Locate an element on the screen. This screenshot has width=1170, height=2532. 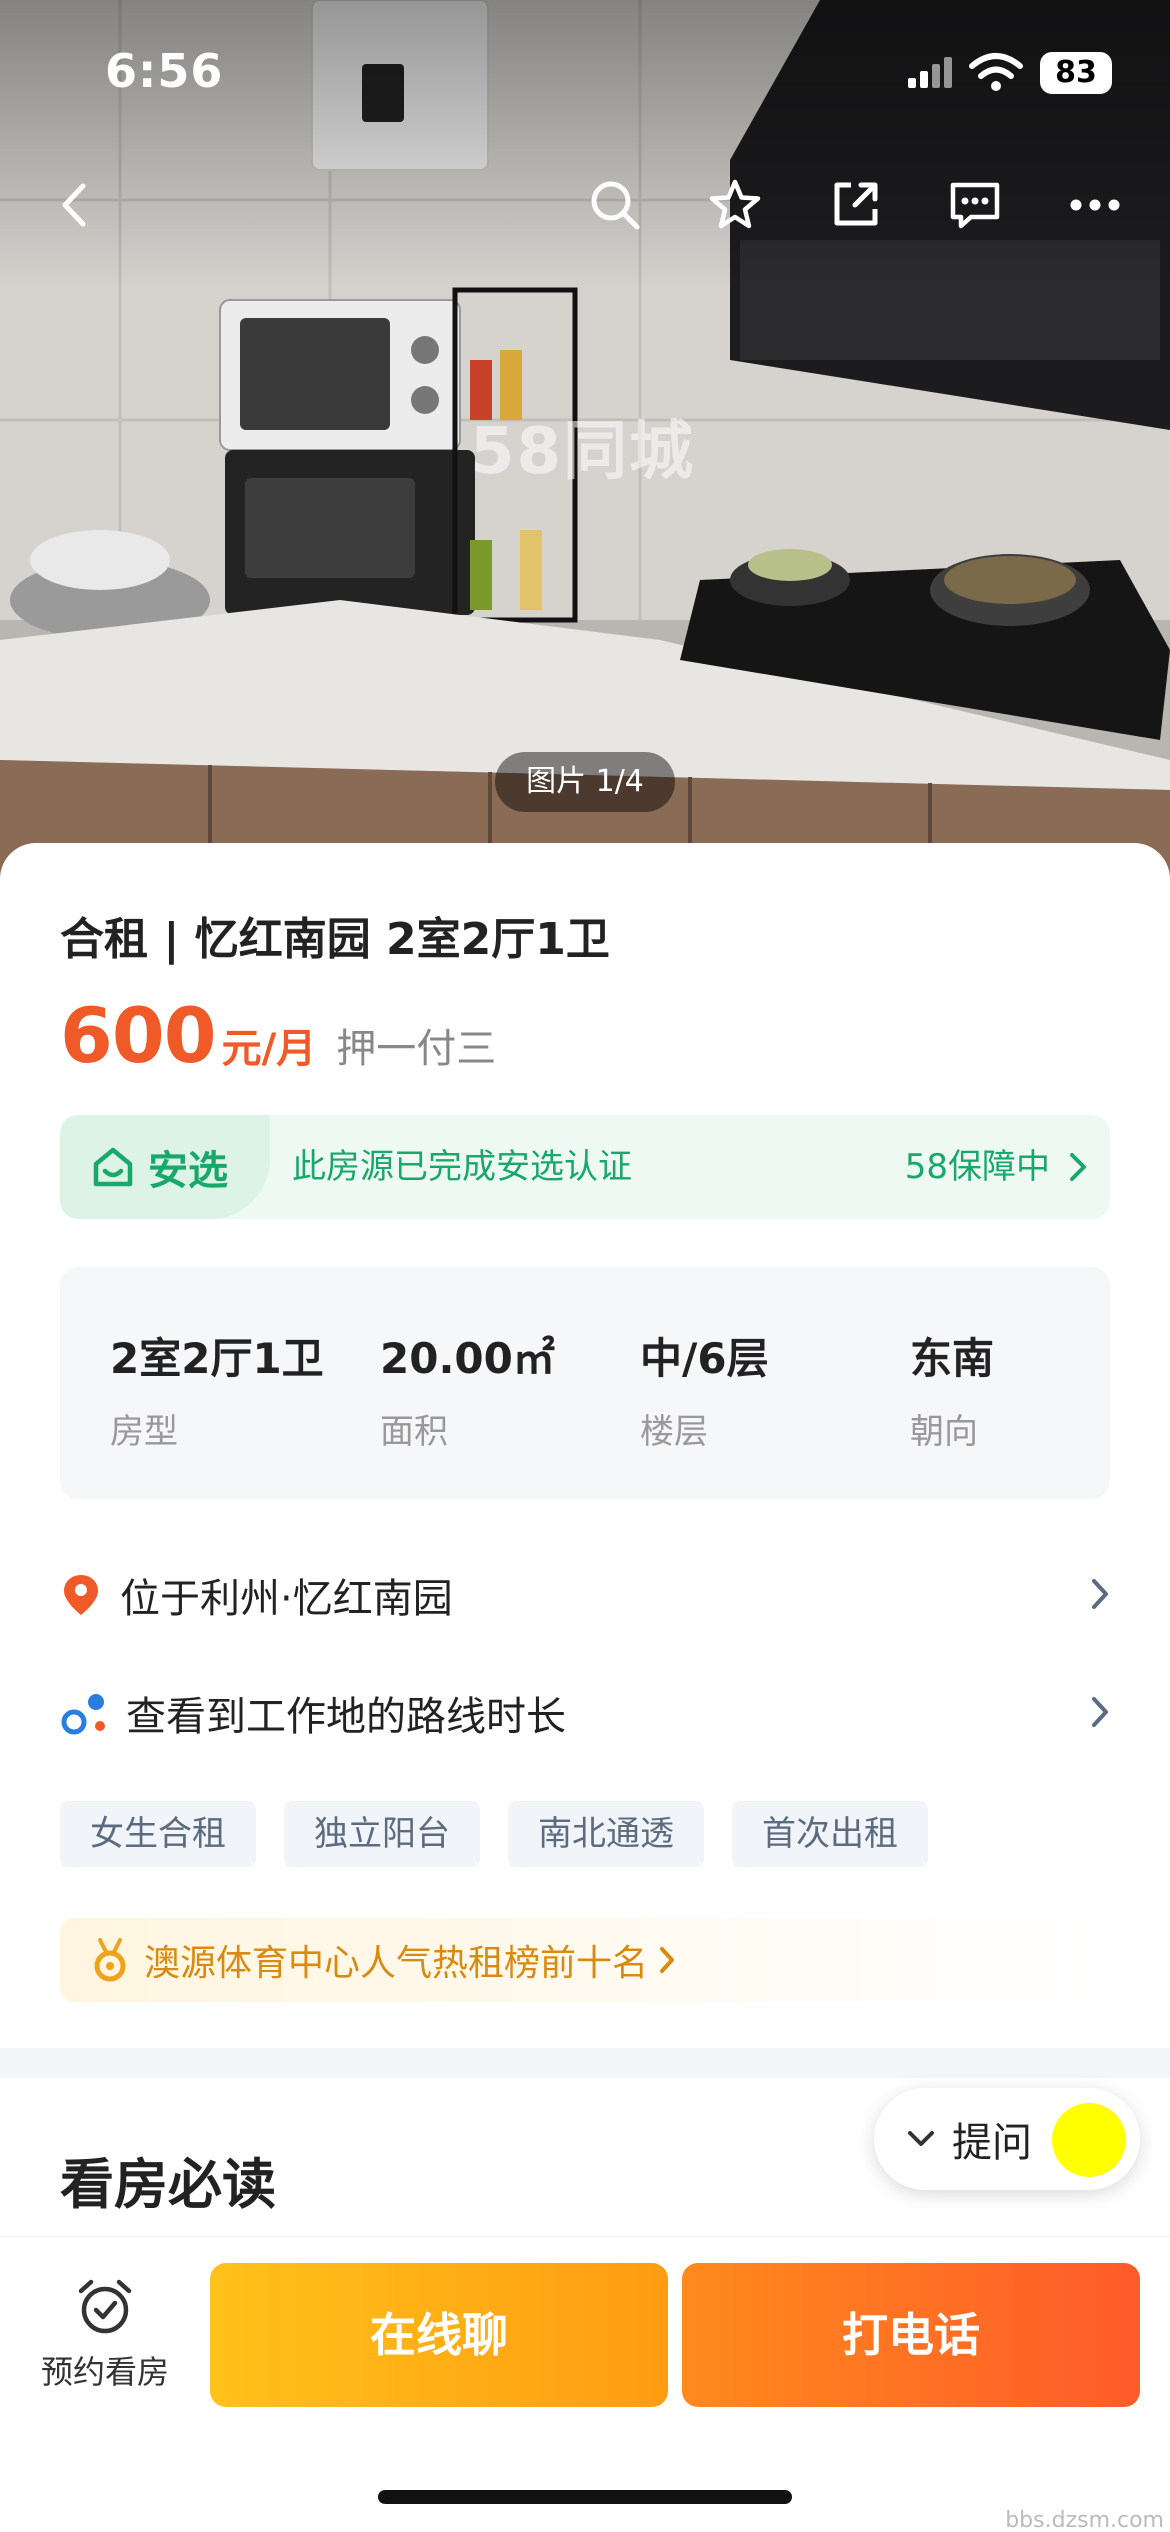
photo-toolbar is located at coordinates (585, 205).